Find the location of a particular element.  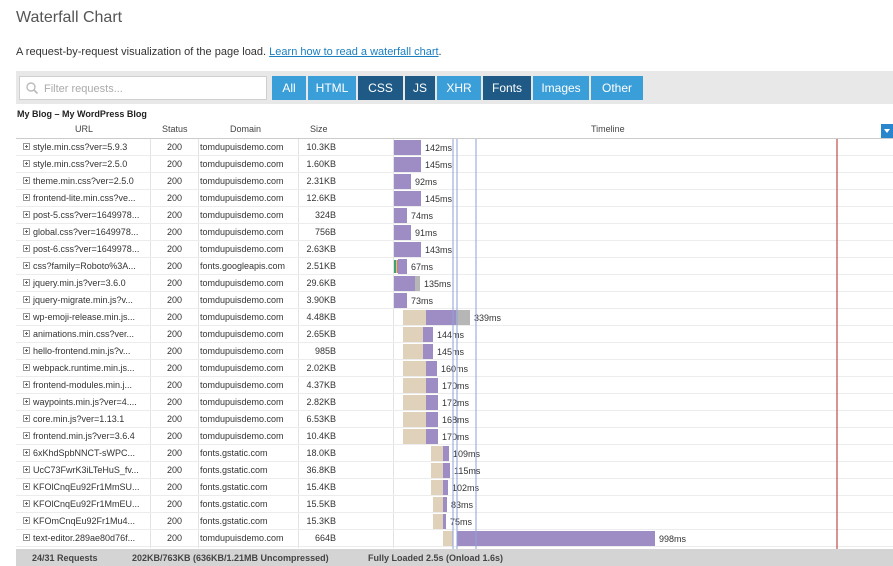

request-size: 2.82KB is located at coordinates (321, 402).